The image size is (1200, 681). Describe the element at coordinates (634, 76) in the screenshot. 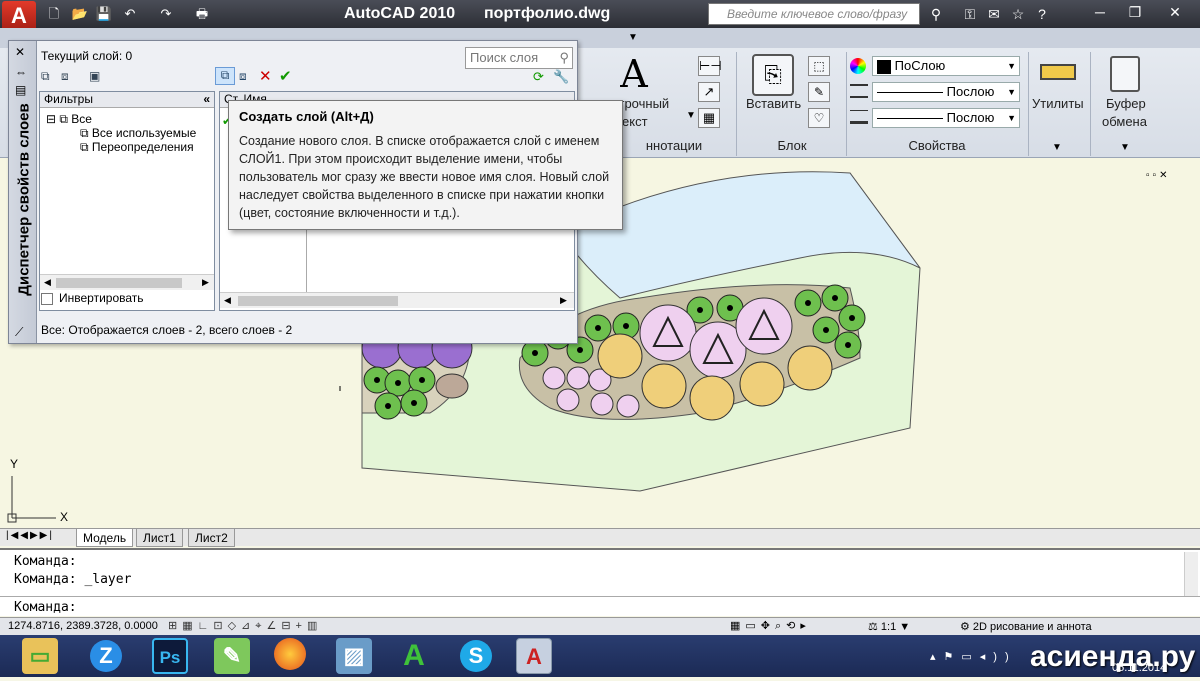

I see `multiline-text-icon: A` at that location.